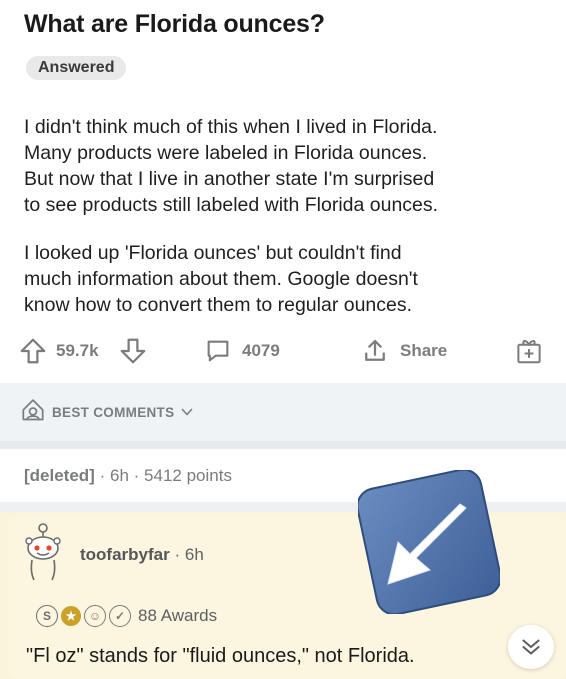 This screenshot has height=679, width=566. Describe the element at coordinates (429, 542) in the screenshot. I see `down-left-arrow-icon` at that location.